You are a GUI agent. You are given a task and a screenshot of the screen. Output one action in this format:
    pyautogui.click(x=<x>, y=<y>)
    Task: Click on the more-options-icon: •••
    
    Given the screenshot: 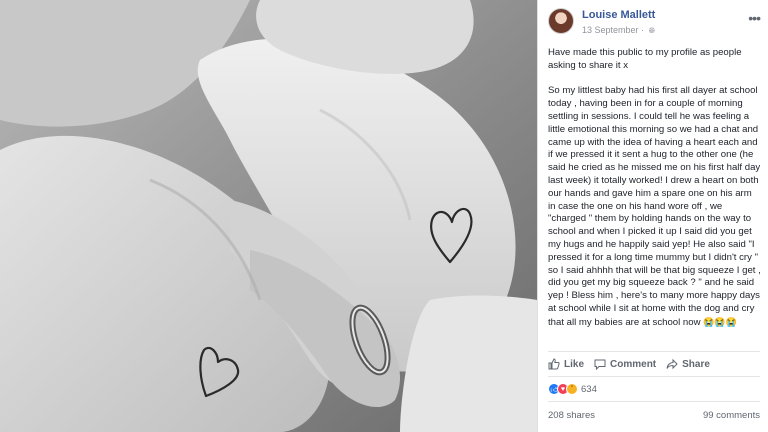 What is the action you would take?
    pyautogui.click(x=754, y=18)
    